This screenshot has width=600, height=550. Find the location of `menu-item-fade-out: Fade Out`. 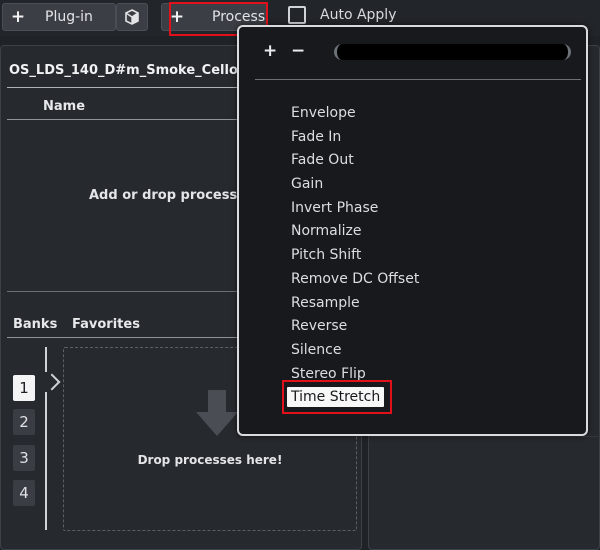

menu-item-fade-out: Fade Out is located at coordinates (351, 161).